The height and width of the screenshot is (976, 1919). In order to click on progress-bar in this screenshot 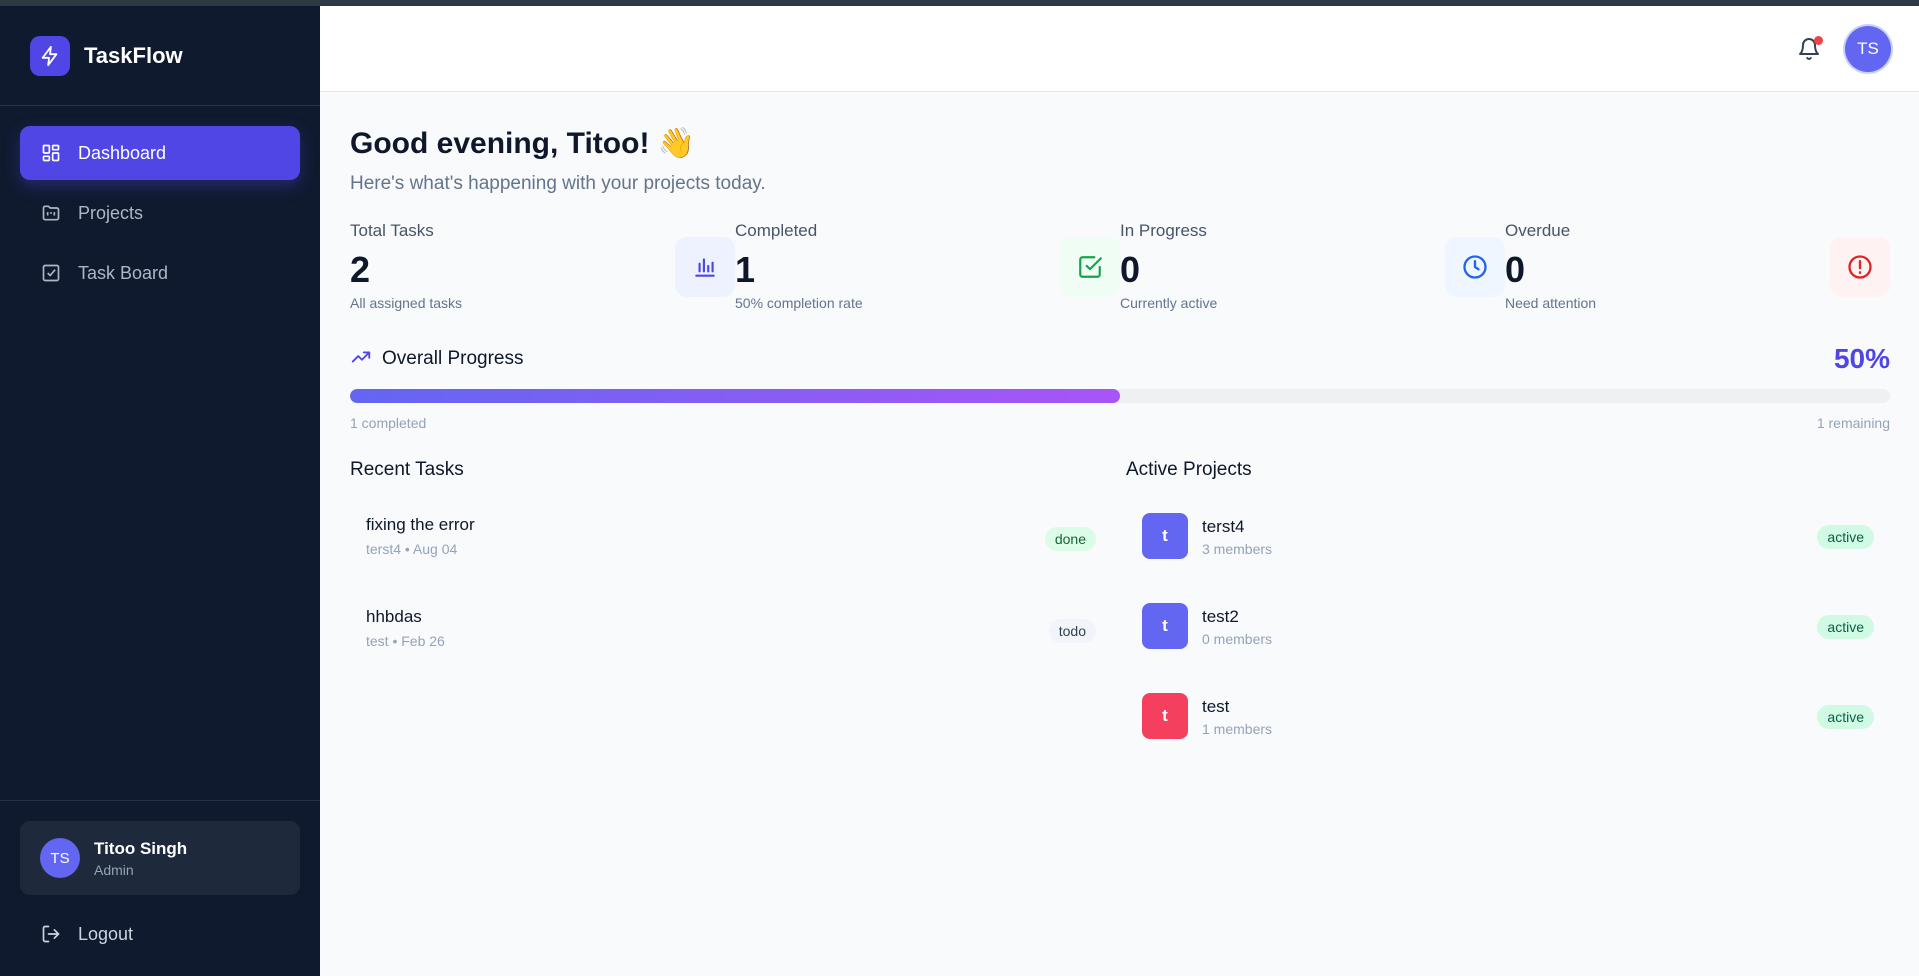, I will do `click(1120, 396)`.